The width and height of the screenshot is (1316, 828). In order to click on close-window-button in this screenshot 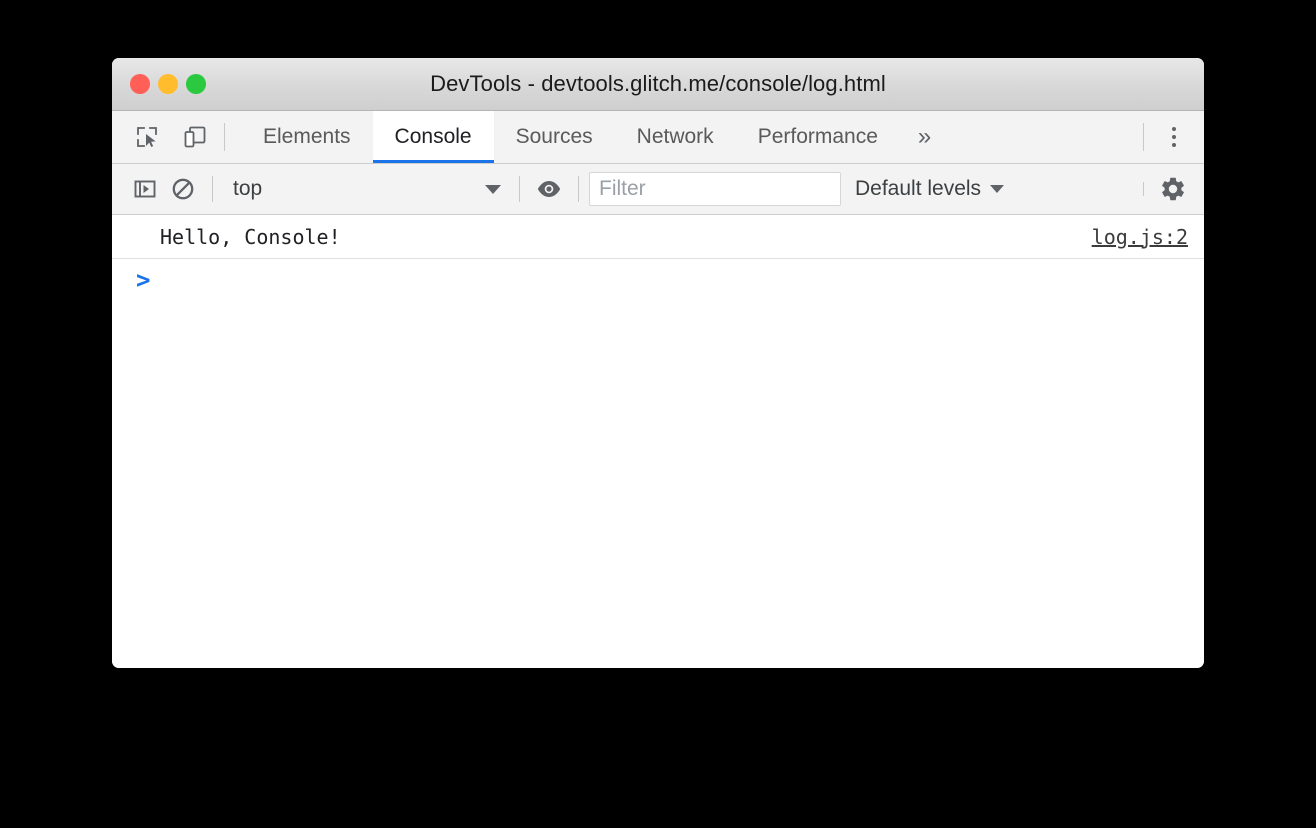, I will do `click(140, 84)`.